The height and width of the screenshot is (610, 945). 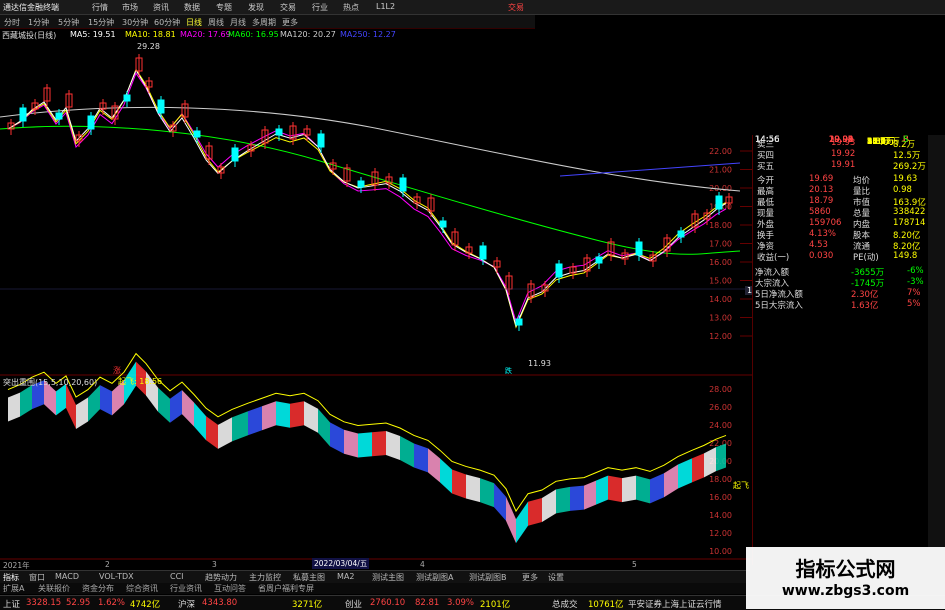 I want to click on sh-change: 52.95, so click(x=78, y=603).